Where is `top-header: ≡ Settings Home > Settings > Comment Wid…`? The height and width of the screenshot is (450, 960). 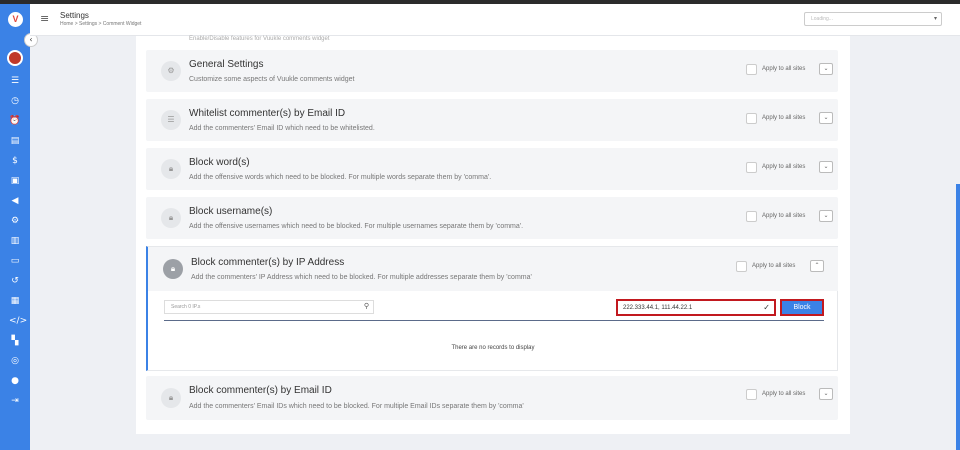 top-header: ≡ Settings Home > Settings > Comment Wid… is located at coordinates (495, 20).